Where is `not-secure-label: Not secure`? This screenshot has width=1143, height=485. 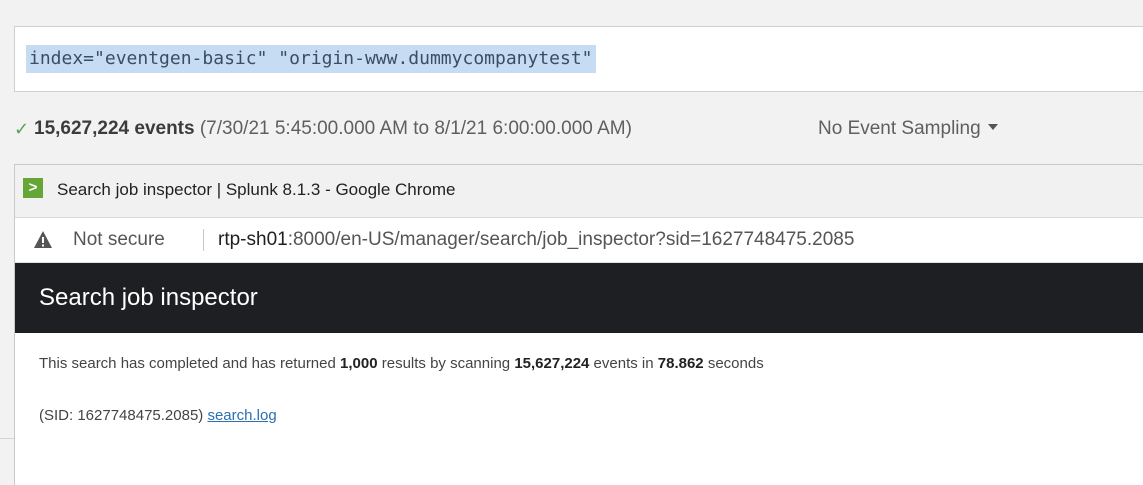 not-secure-label: Not secure is located at coordinates (119, 240).